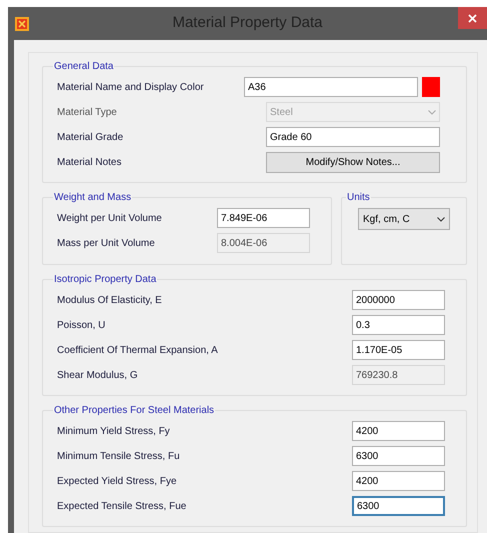  What do you see at coordinates (92, 198) in the screenshot?
I see `group-title: Weight and Mass` at bounding box center [92, 198].